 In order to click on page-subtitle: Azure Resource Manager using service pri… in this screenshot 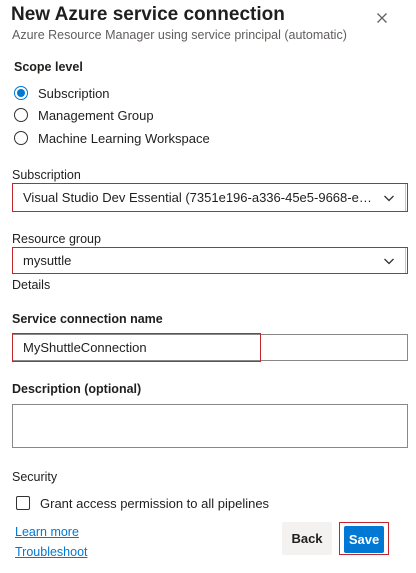, I will do `click(179, 35)`.